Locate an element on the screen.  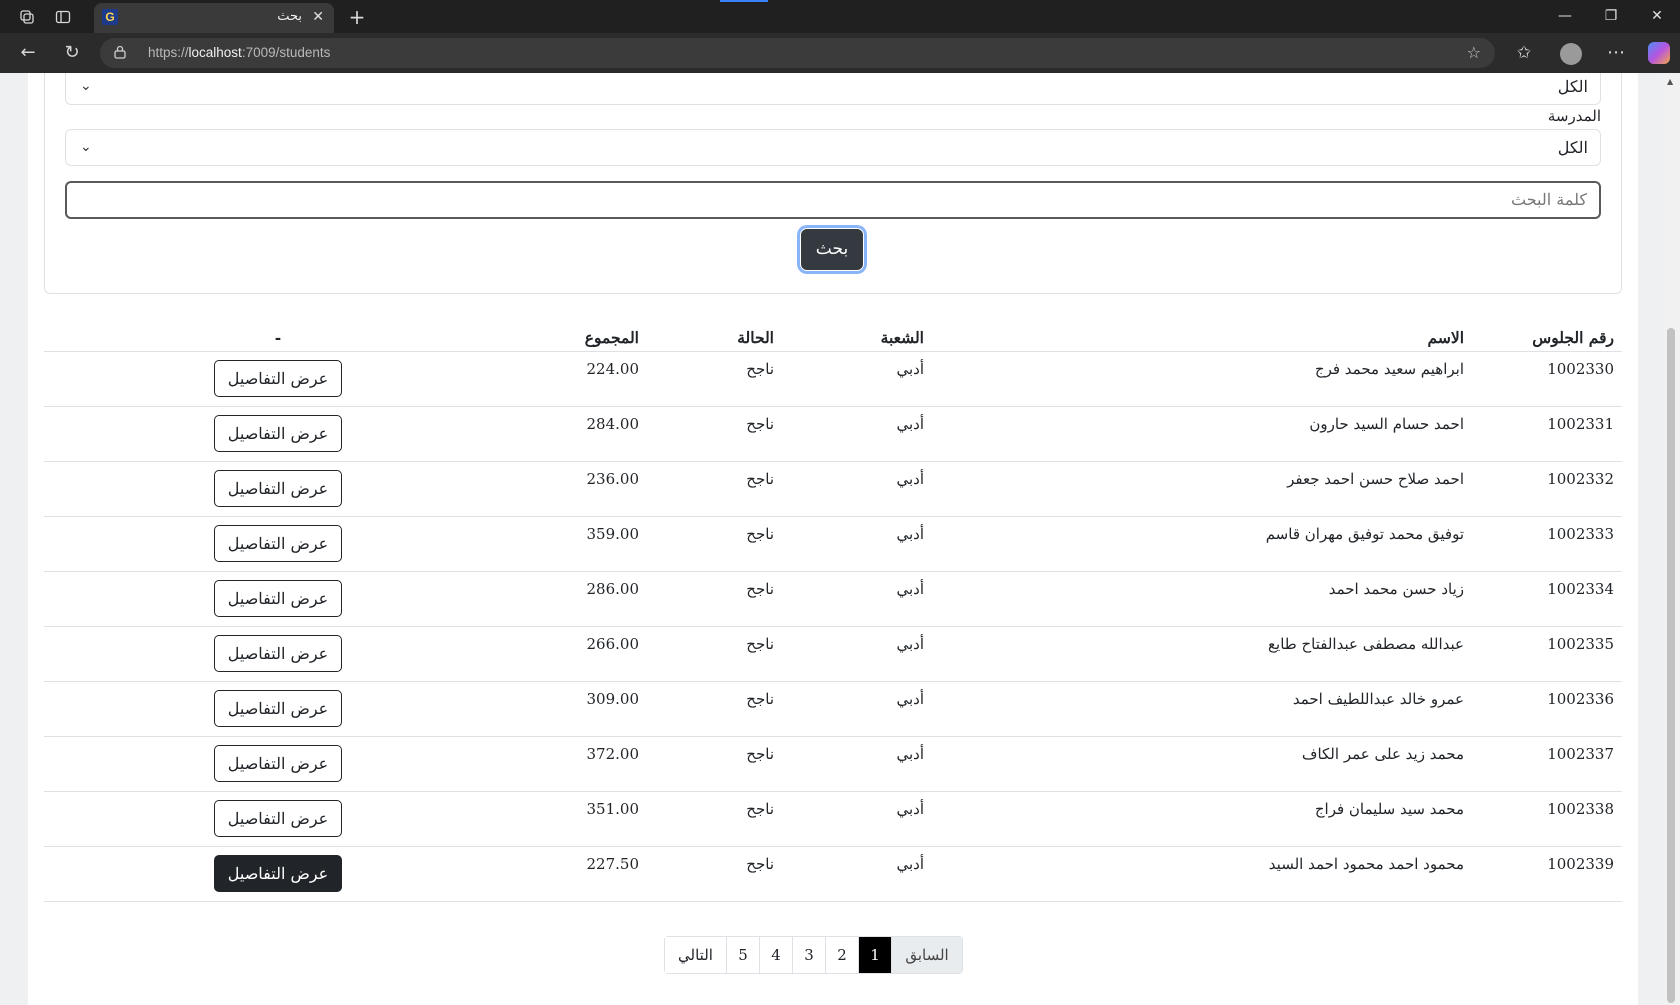
page-5-button: 5 is located at coordinates (743, 955).